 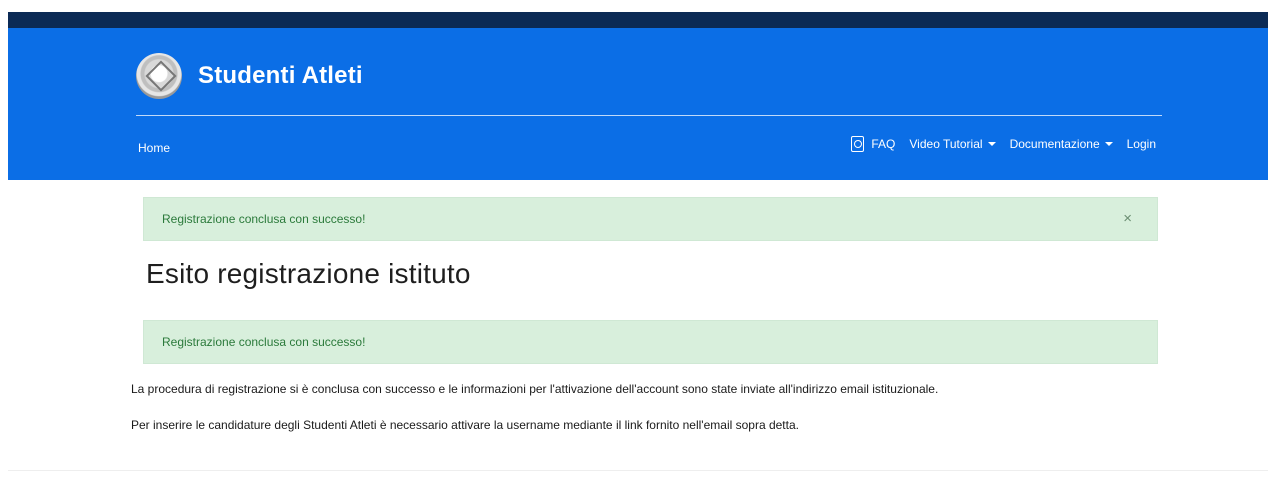 I want to click on nav-right: FAQ Video Tutorial Documentazione Login, so click(x=1003, y=144).